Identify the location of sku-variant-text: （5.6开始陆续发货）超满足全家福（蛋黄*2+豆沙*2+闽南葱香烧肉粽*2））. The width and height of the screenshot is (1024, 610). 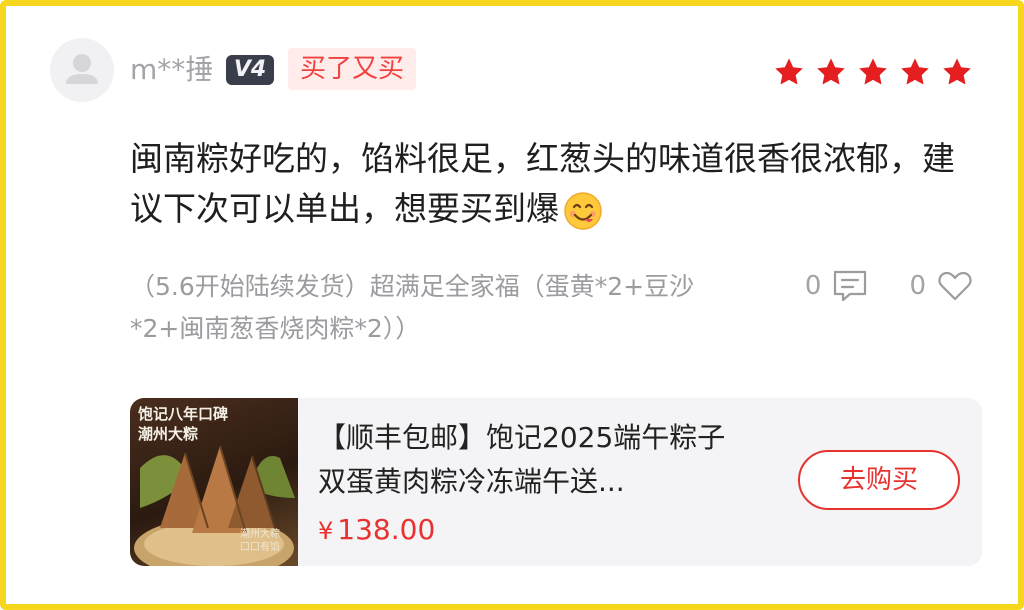
(412, 307).